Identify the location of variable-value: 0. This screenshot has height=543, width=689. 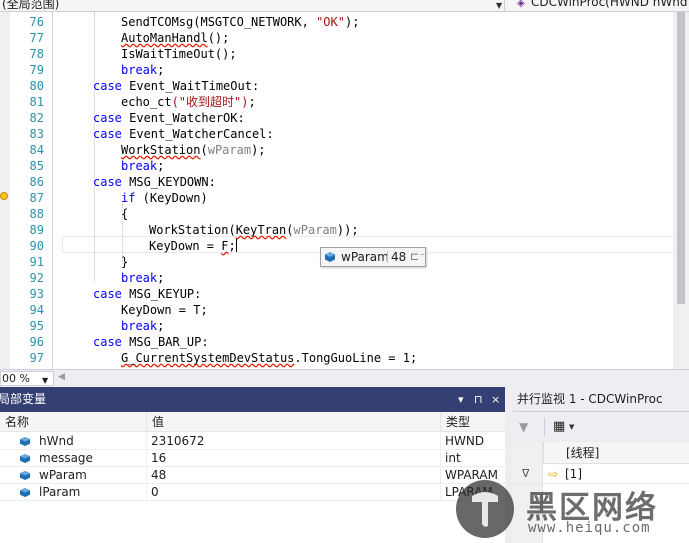
(294, 492).